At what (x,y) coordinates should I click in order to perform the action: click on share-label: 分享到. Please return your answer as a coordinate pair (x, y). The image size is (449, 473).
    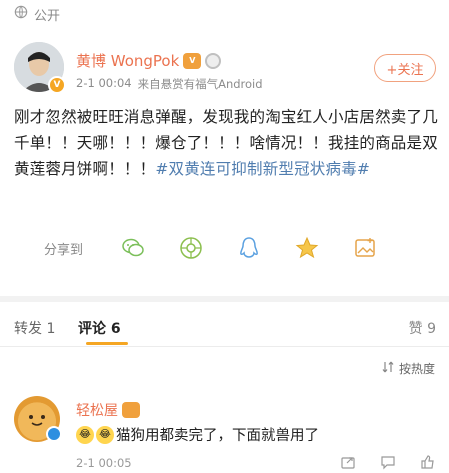
    Looking at the image, I should click on (64, 250).